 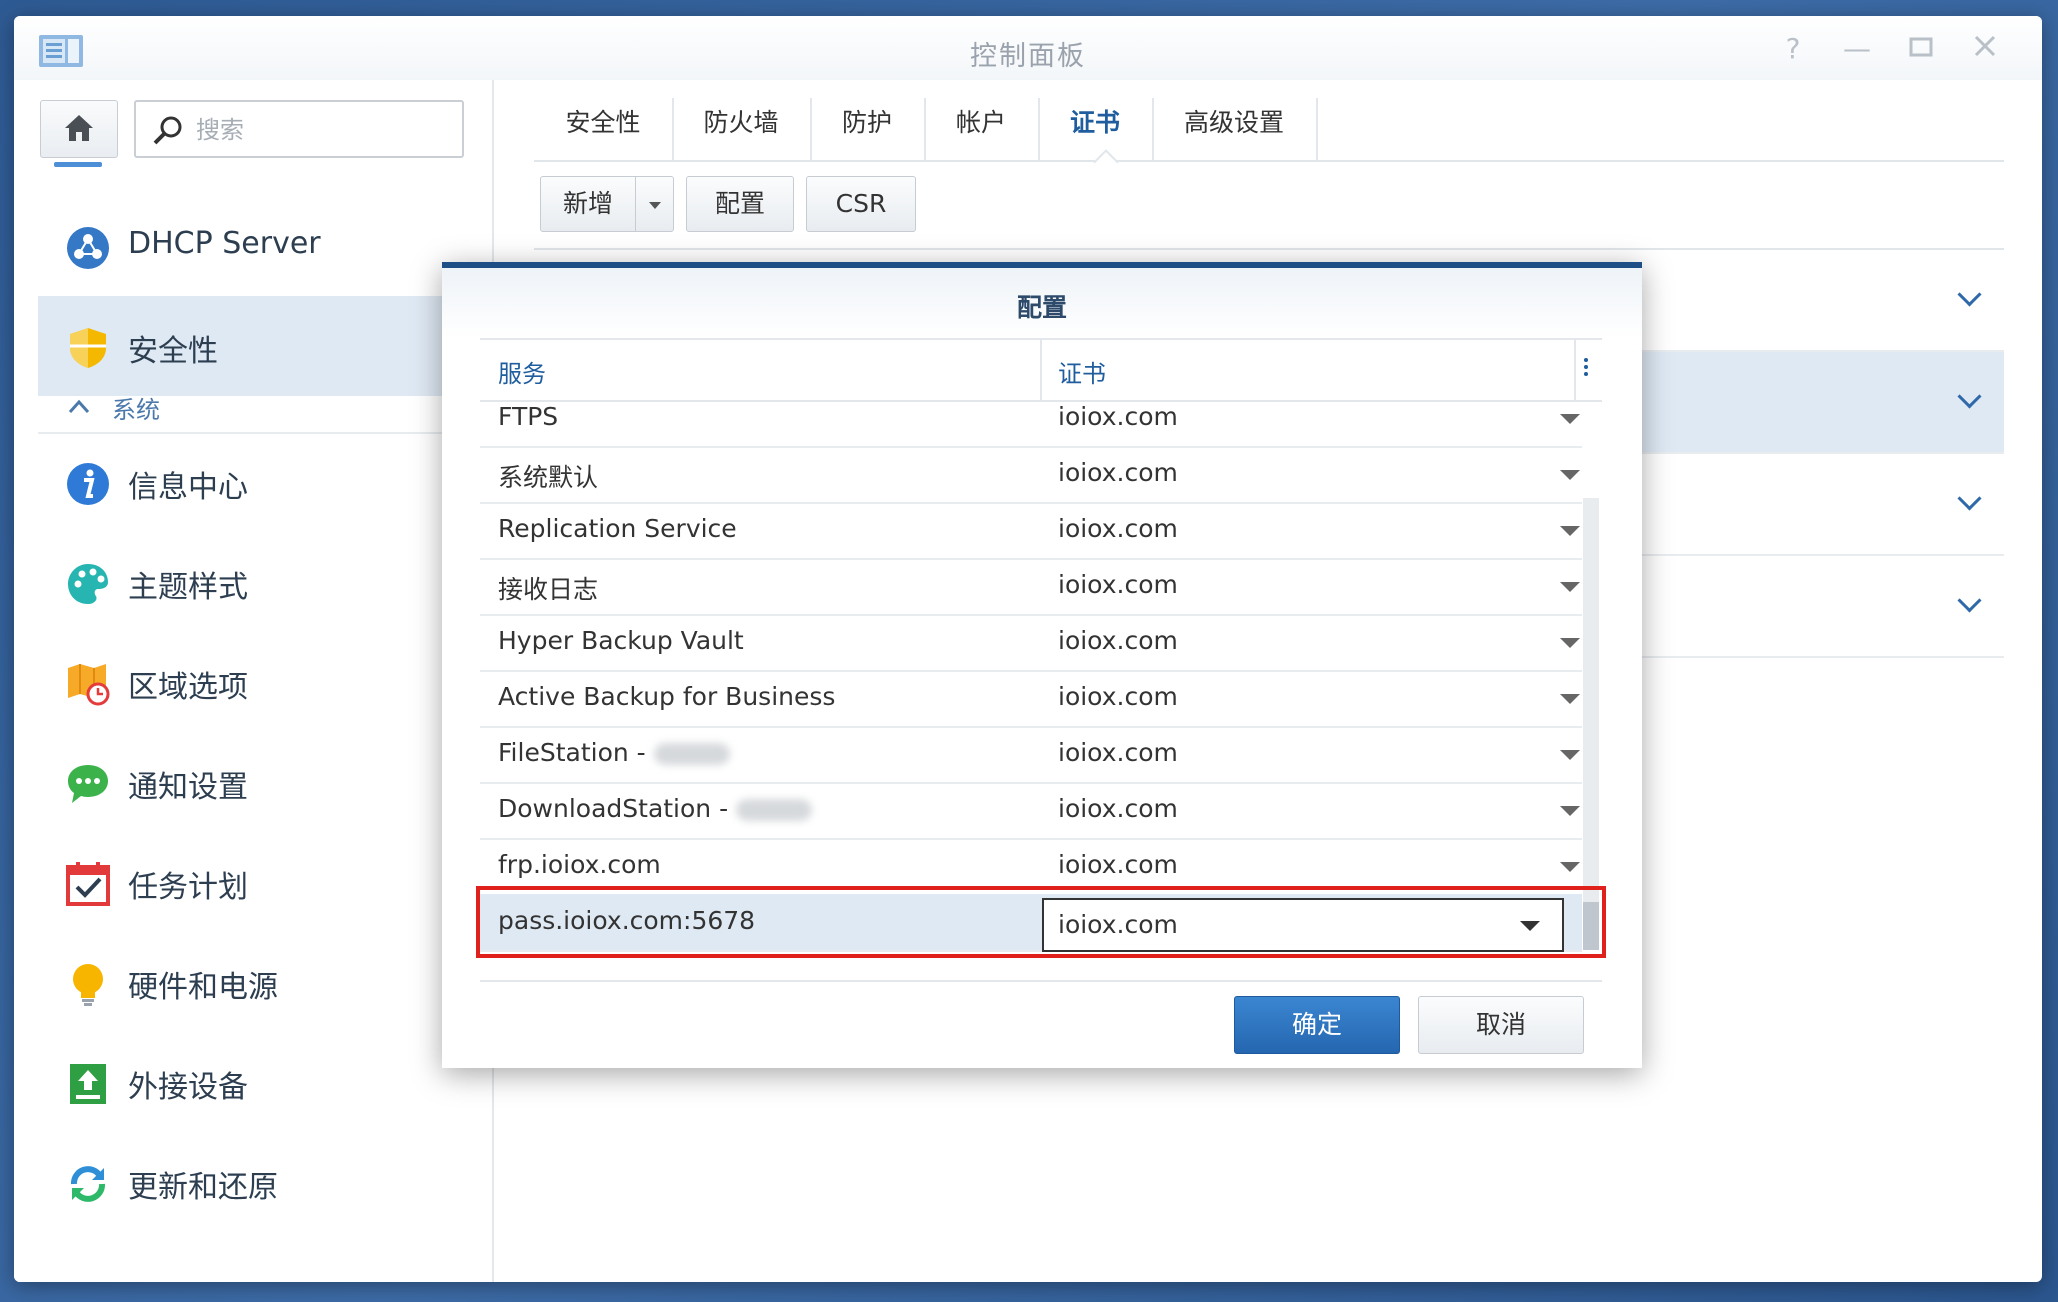 What do you see at coordinates (861, 204) in the screenshot?
I see `csr-button: CSR` at bounding box center [861, 204].